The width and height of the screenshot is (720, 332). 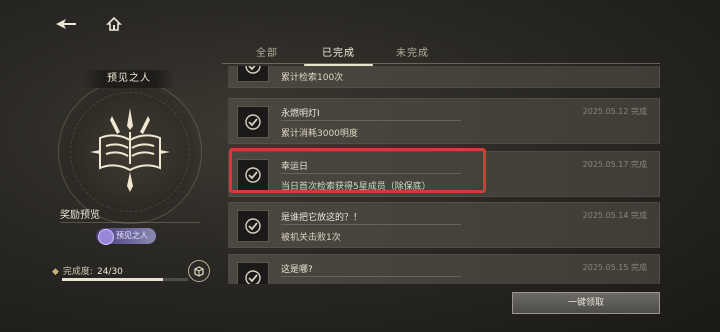 I want to click on reward-badge: 预见之人, so click(x=126, y=236).